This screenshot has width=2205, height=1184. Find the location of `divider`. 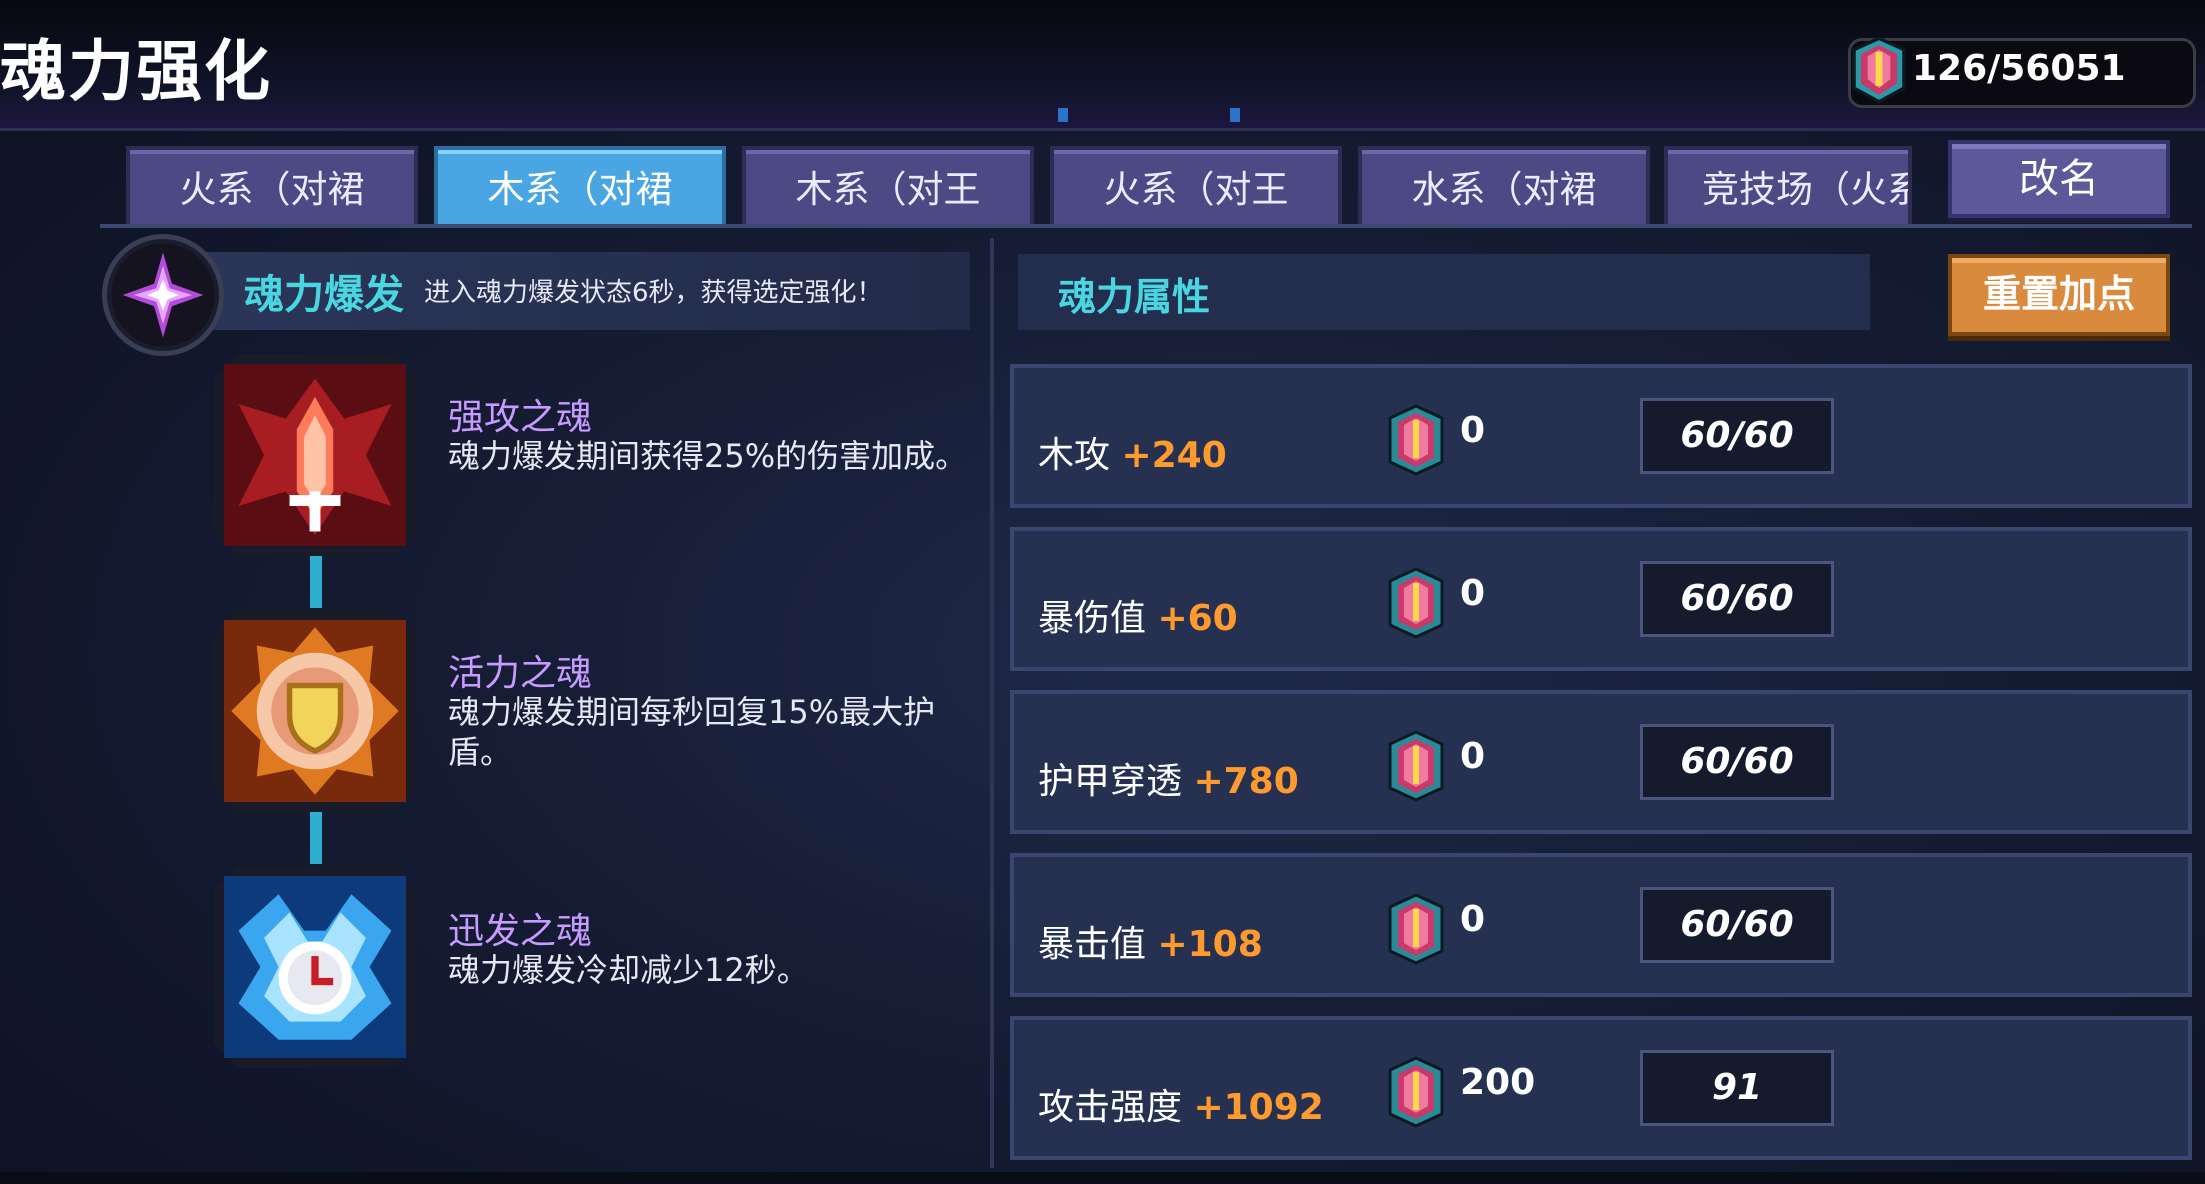

divider is located at coordinates (1146, 226).